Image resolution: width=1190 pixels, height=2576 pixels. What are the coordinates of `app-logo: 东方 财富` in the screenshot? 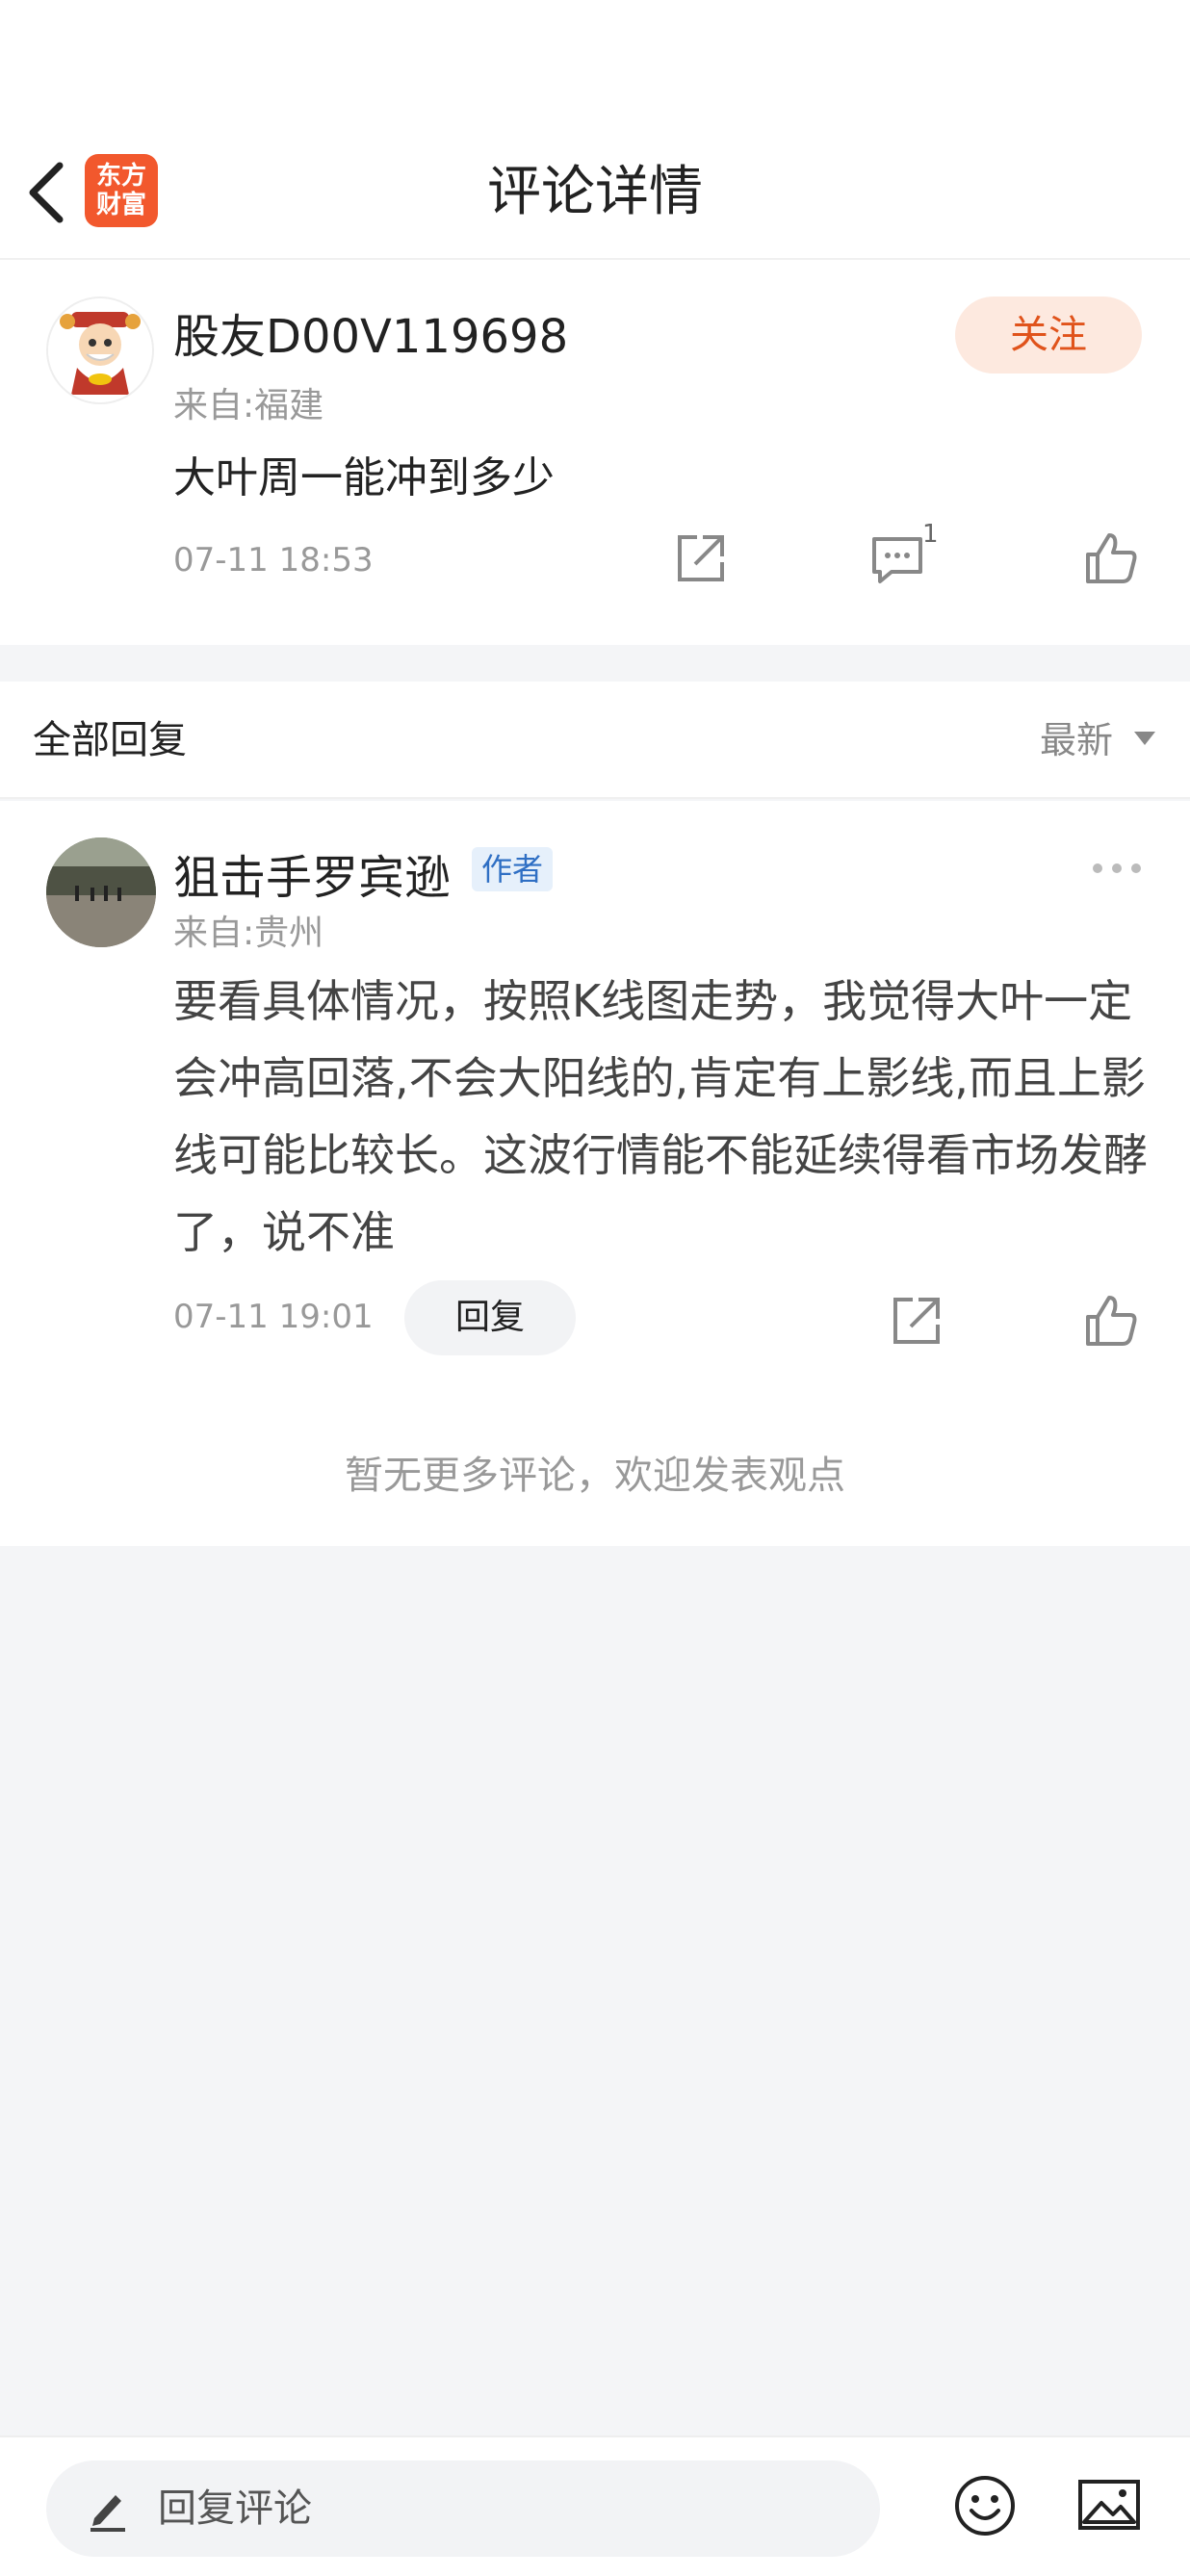 It's located at (122, 191).